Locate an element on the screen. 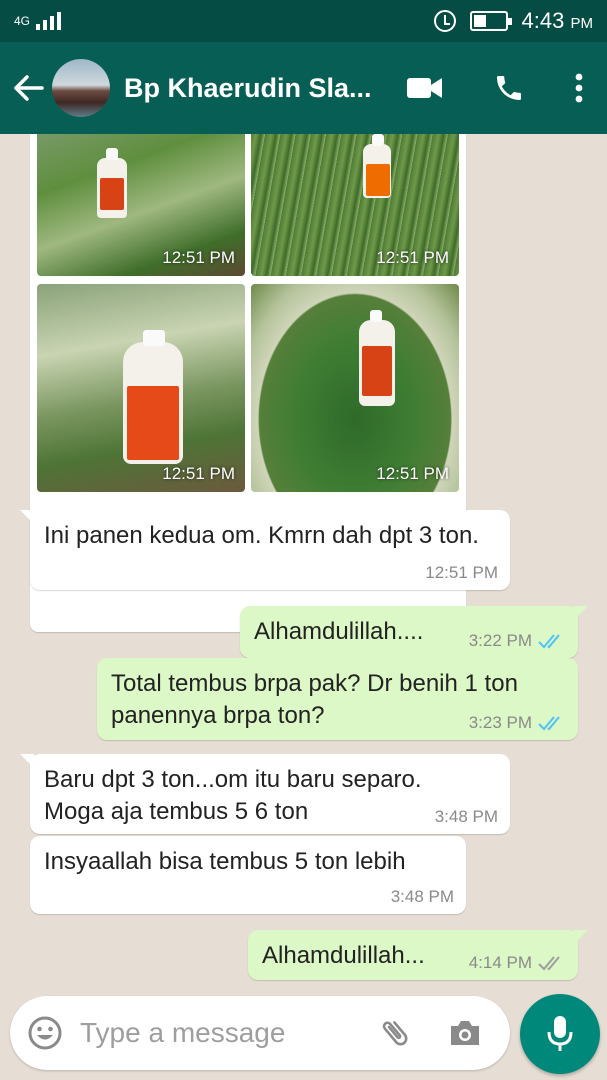 The image size is (607, 1080). status-time: 4:43 PM is located at coordinates (557, 21).